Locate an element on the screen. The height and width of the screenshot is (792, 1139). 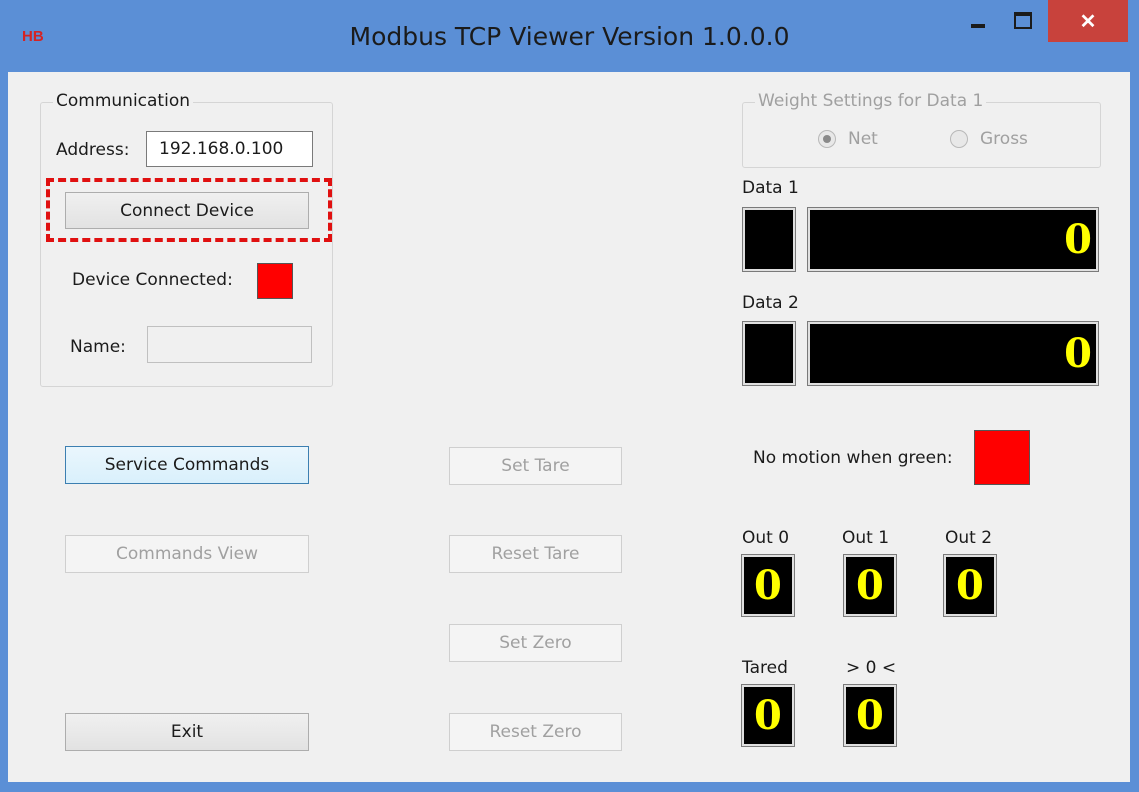
close-button: ✕ is located at coordinates (1088, 21).